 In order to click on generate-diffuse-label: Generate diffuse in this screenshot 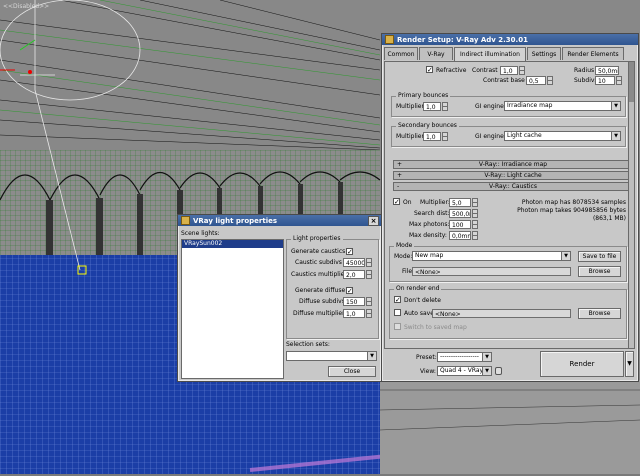, I will do `click(320, 290)`.